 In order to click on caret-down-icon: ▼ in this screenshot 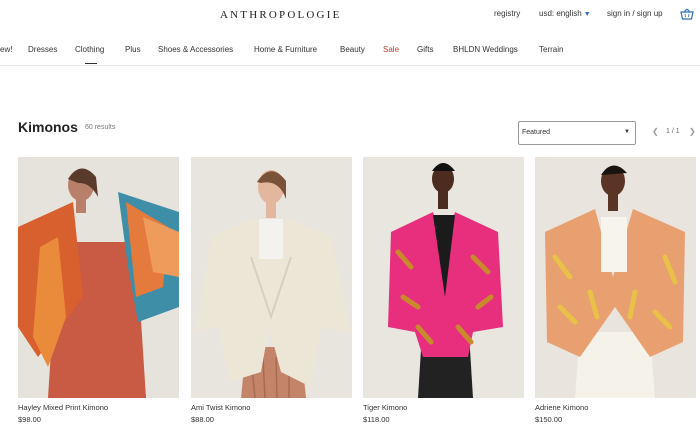, I will do `click(587, 14)`.